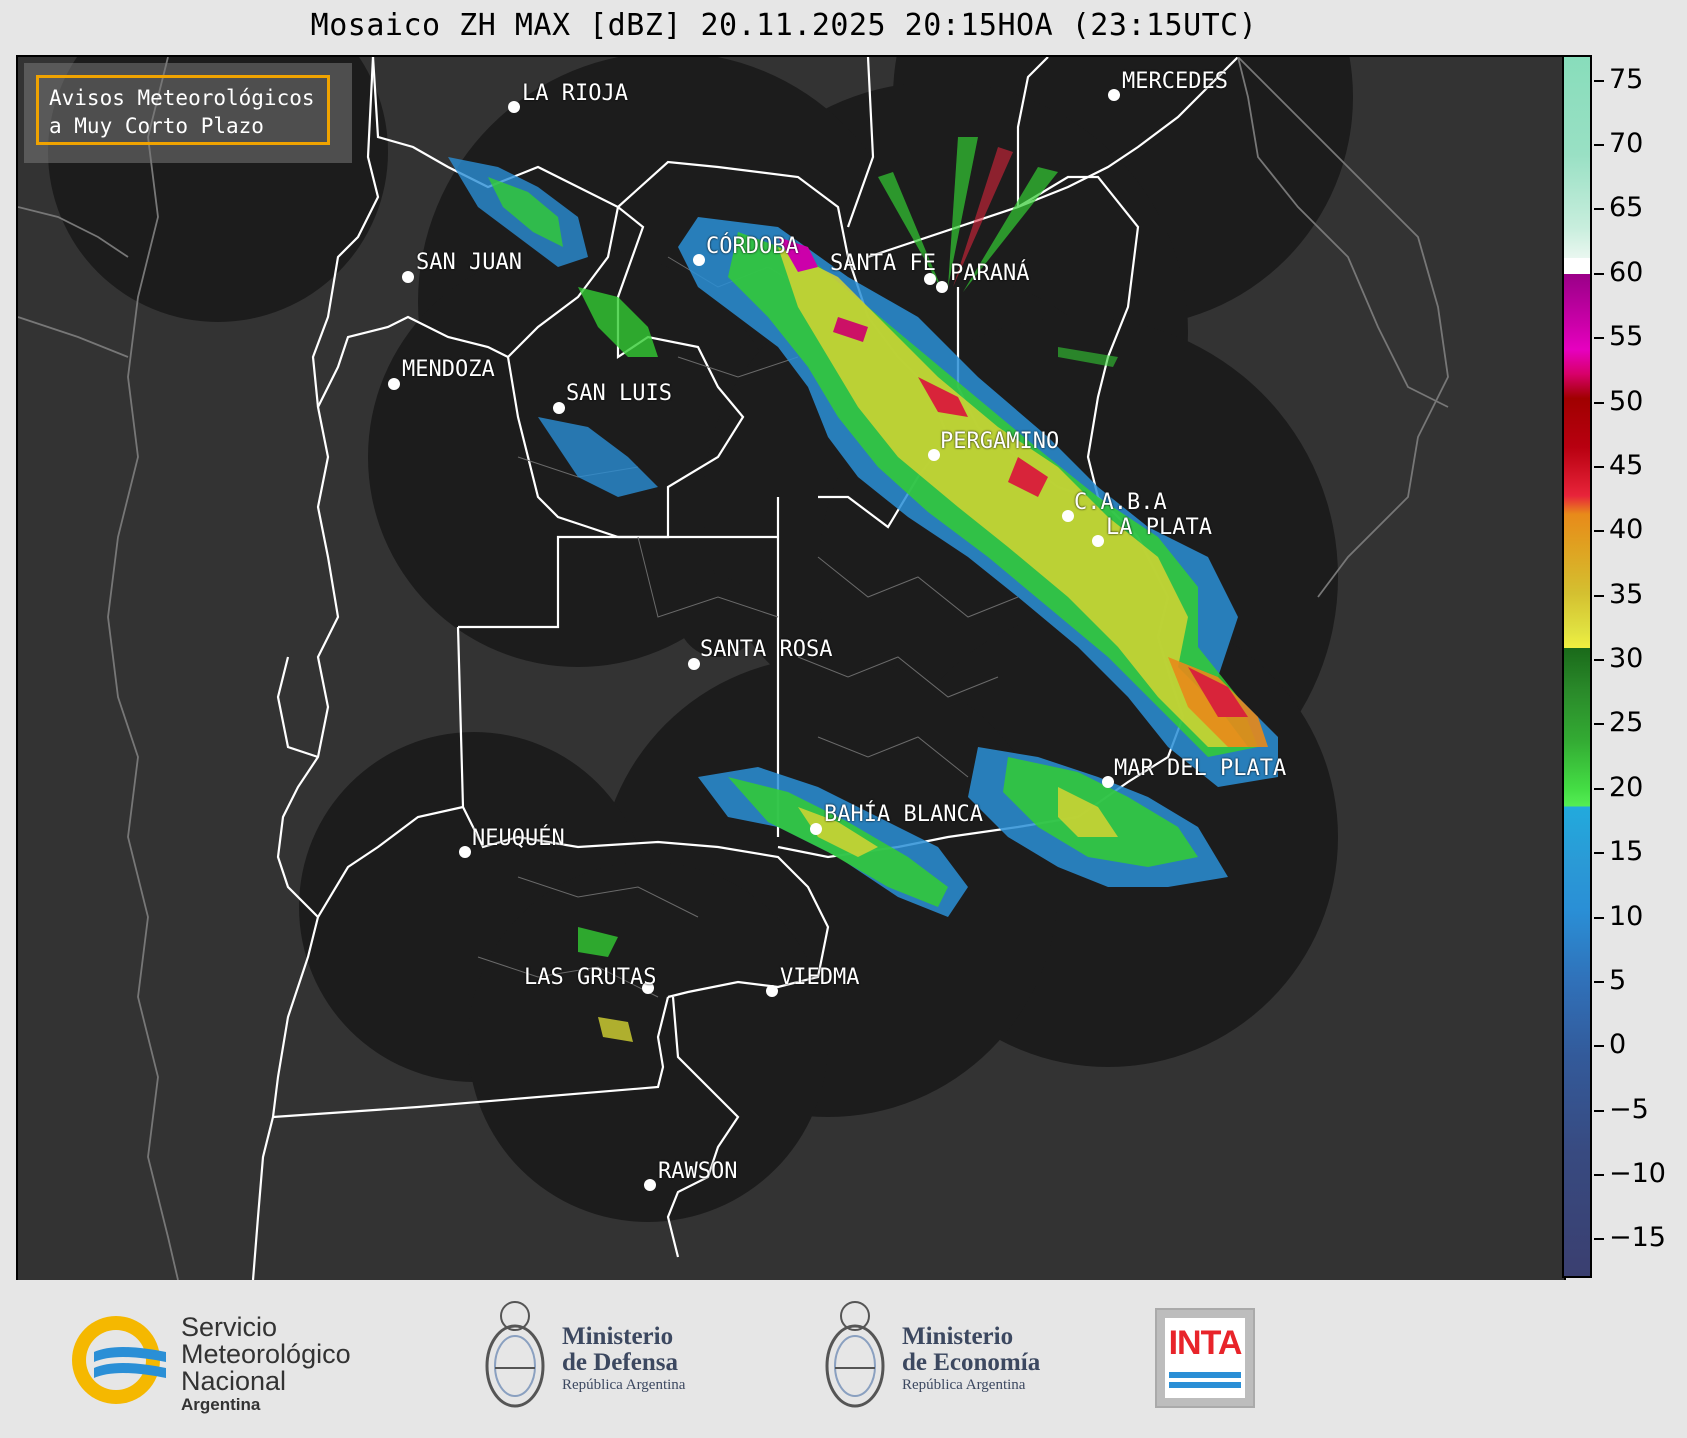 This screenshot has height=1438, width=1687. Describe the element at coordinates (1626, 465) in the screenshot. I see `colorbar-tick-label: 45` at that location.